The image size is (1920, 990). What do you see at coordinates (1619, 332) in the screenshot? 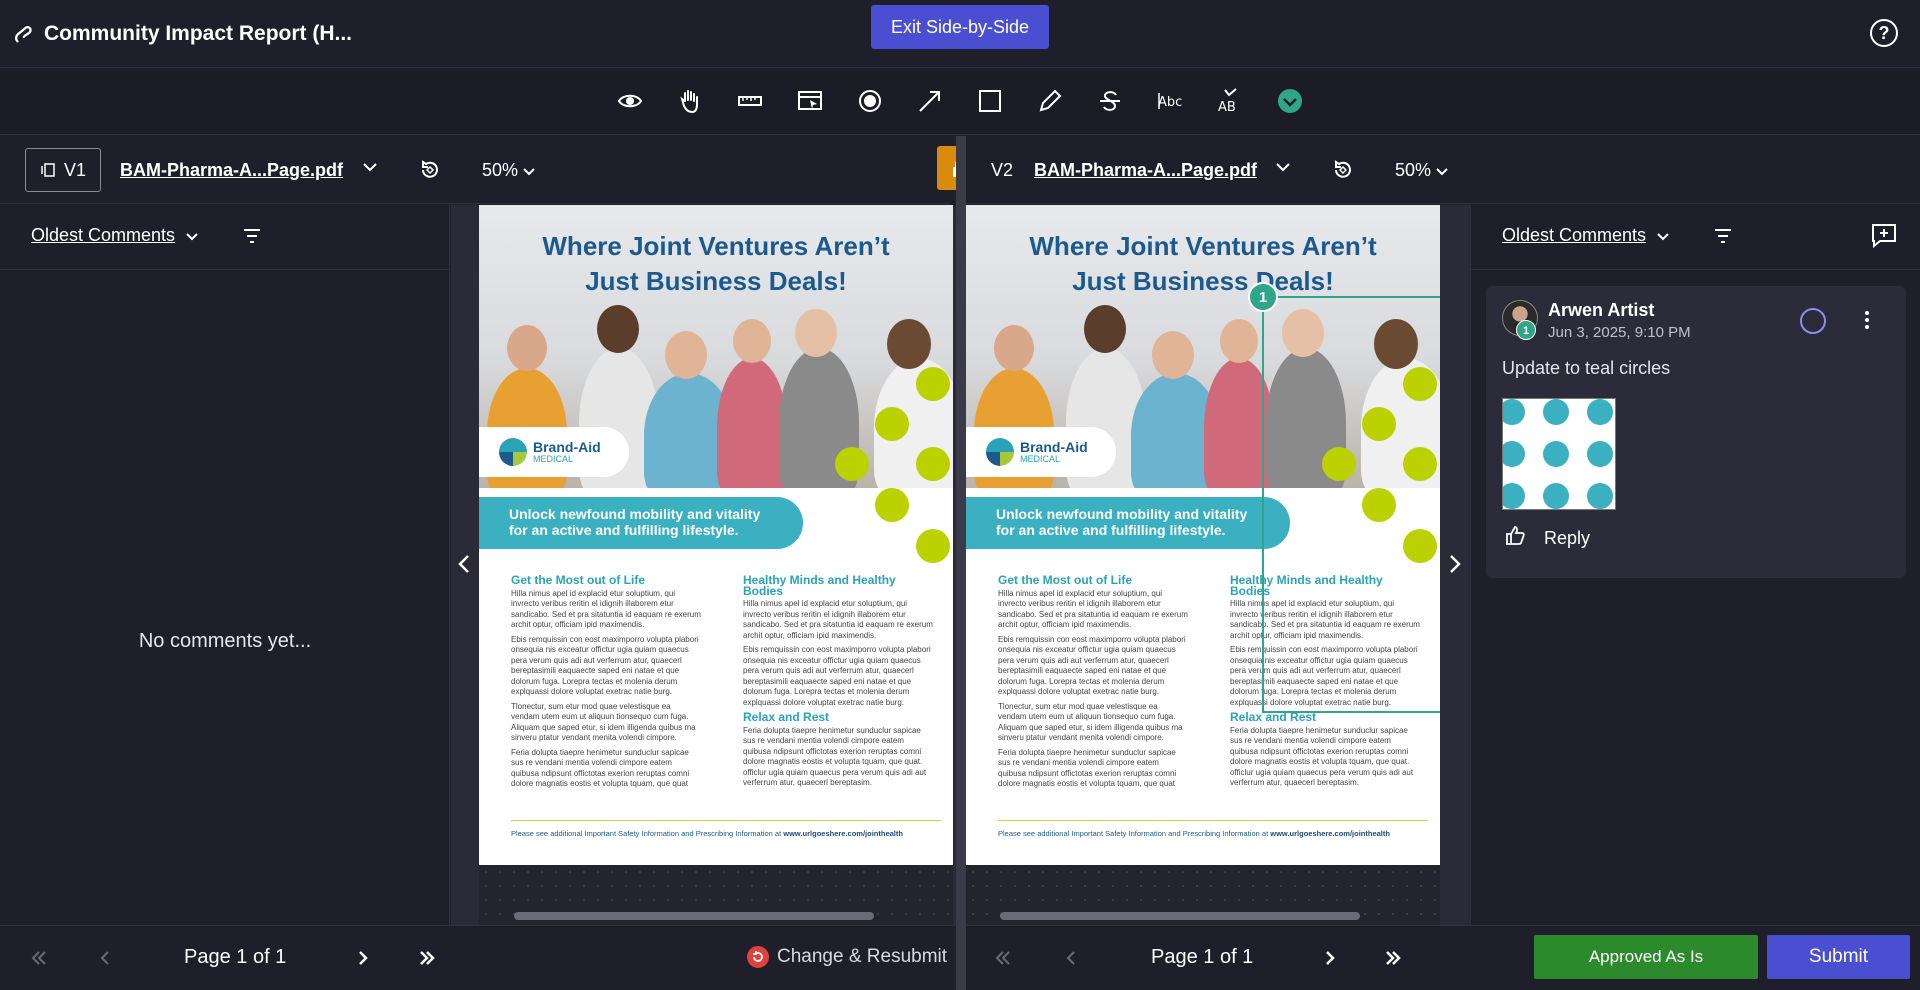
I see `comment-timestamp: Jun 3, 2025, 9:10 PM` at bounding box center [1619, 332].